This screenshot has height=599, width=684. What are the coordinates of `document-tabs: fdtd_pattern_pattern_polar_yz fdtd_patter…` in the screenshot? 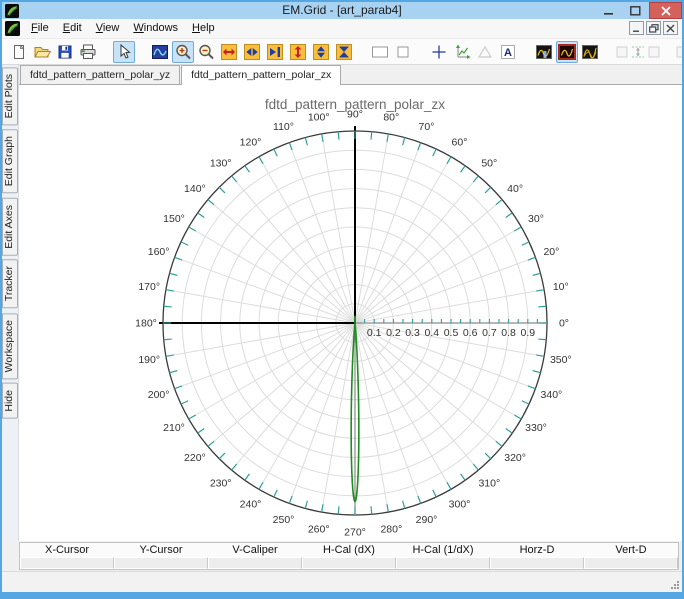 It's located at (350, 75).